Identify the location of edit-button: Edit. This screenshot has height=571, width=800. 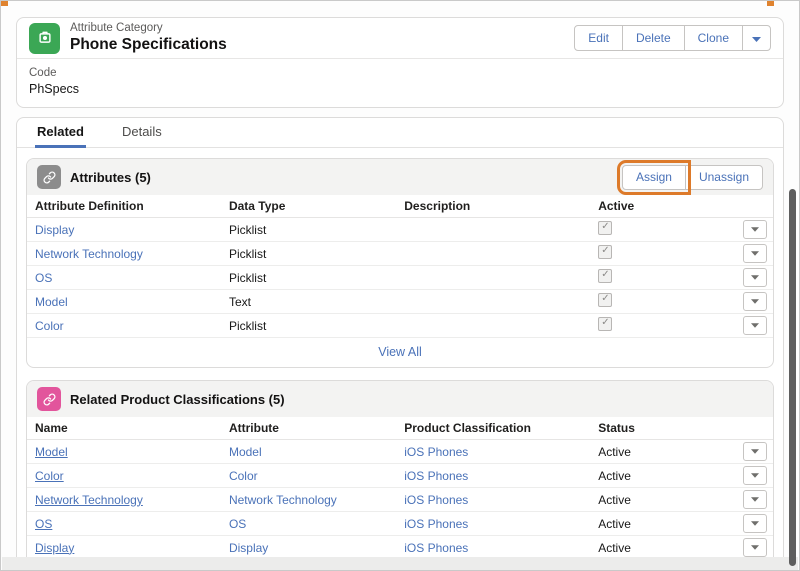
(598, 38).